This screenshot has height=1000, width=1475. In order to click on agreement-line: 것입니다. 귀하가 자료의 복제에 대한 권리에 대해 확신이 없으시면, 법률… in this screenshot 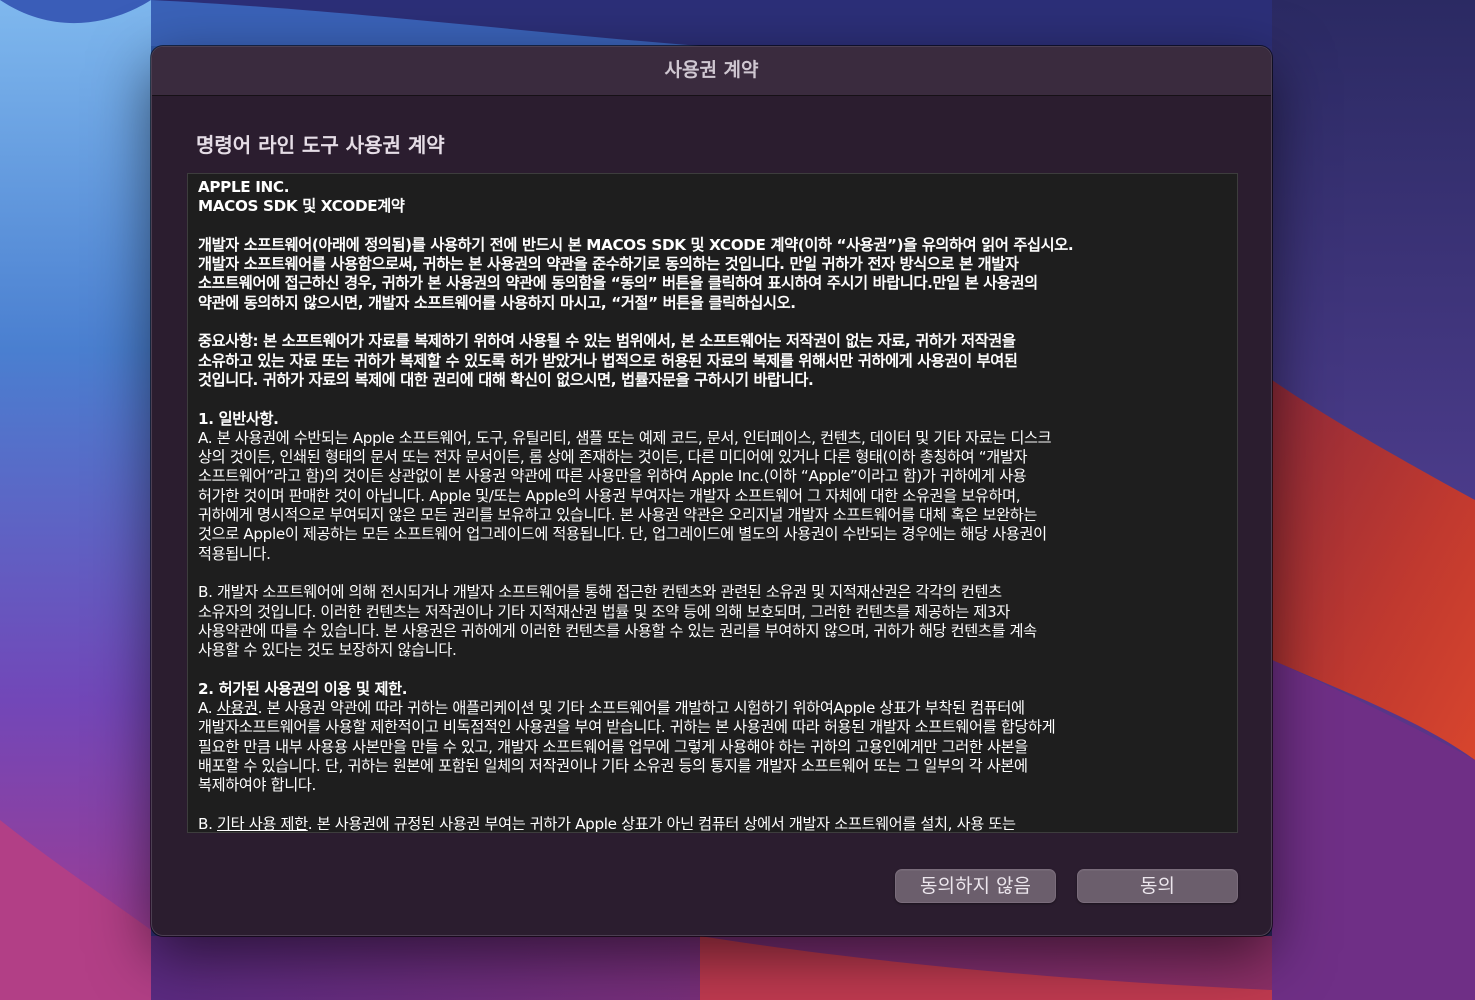, I will do `click(506, 379)`.